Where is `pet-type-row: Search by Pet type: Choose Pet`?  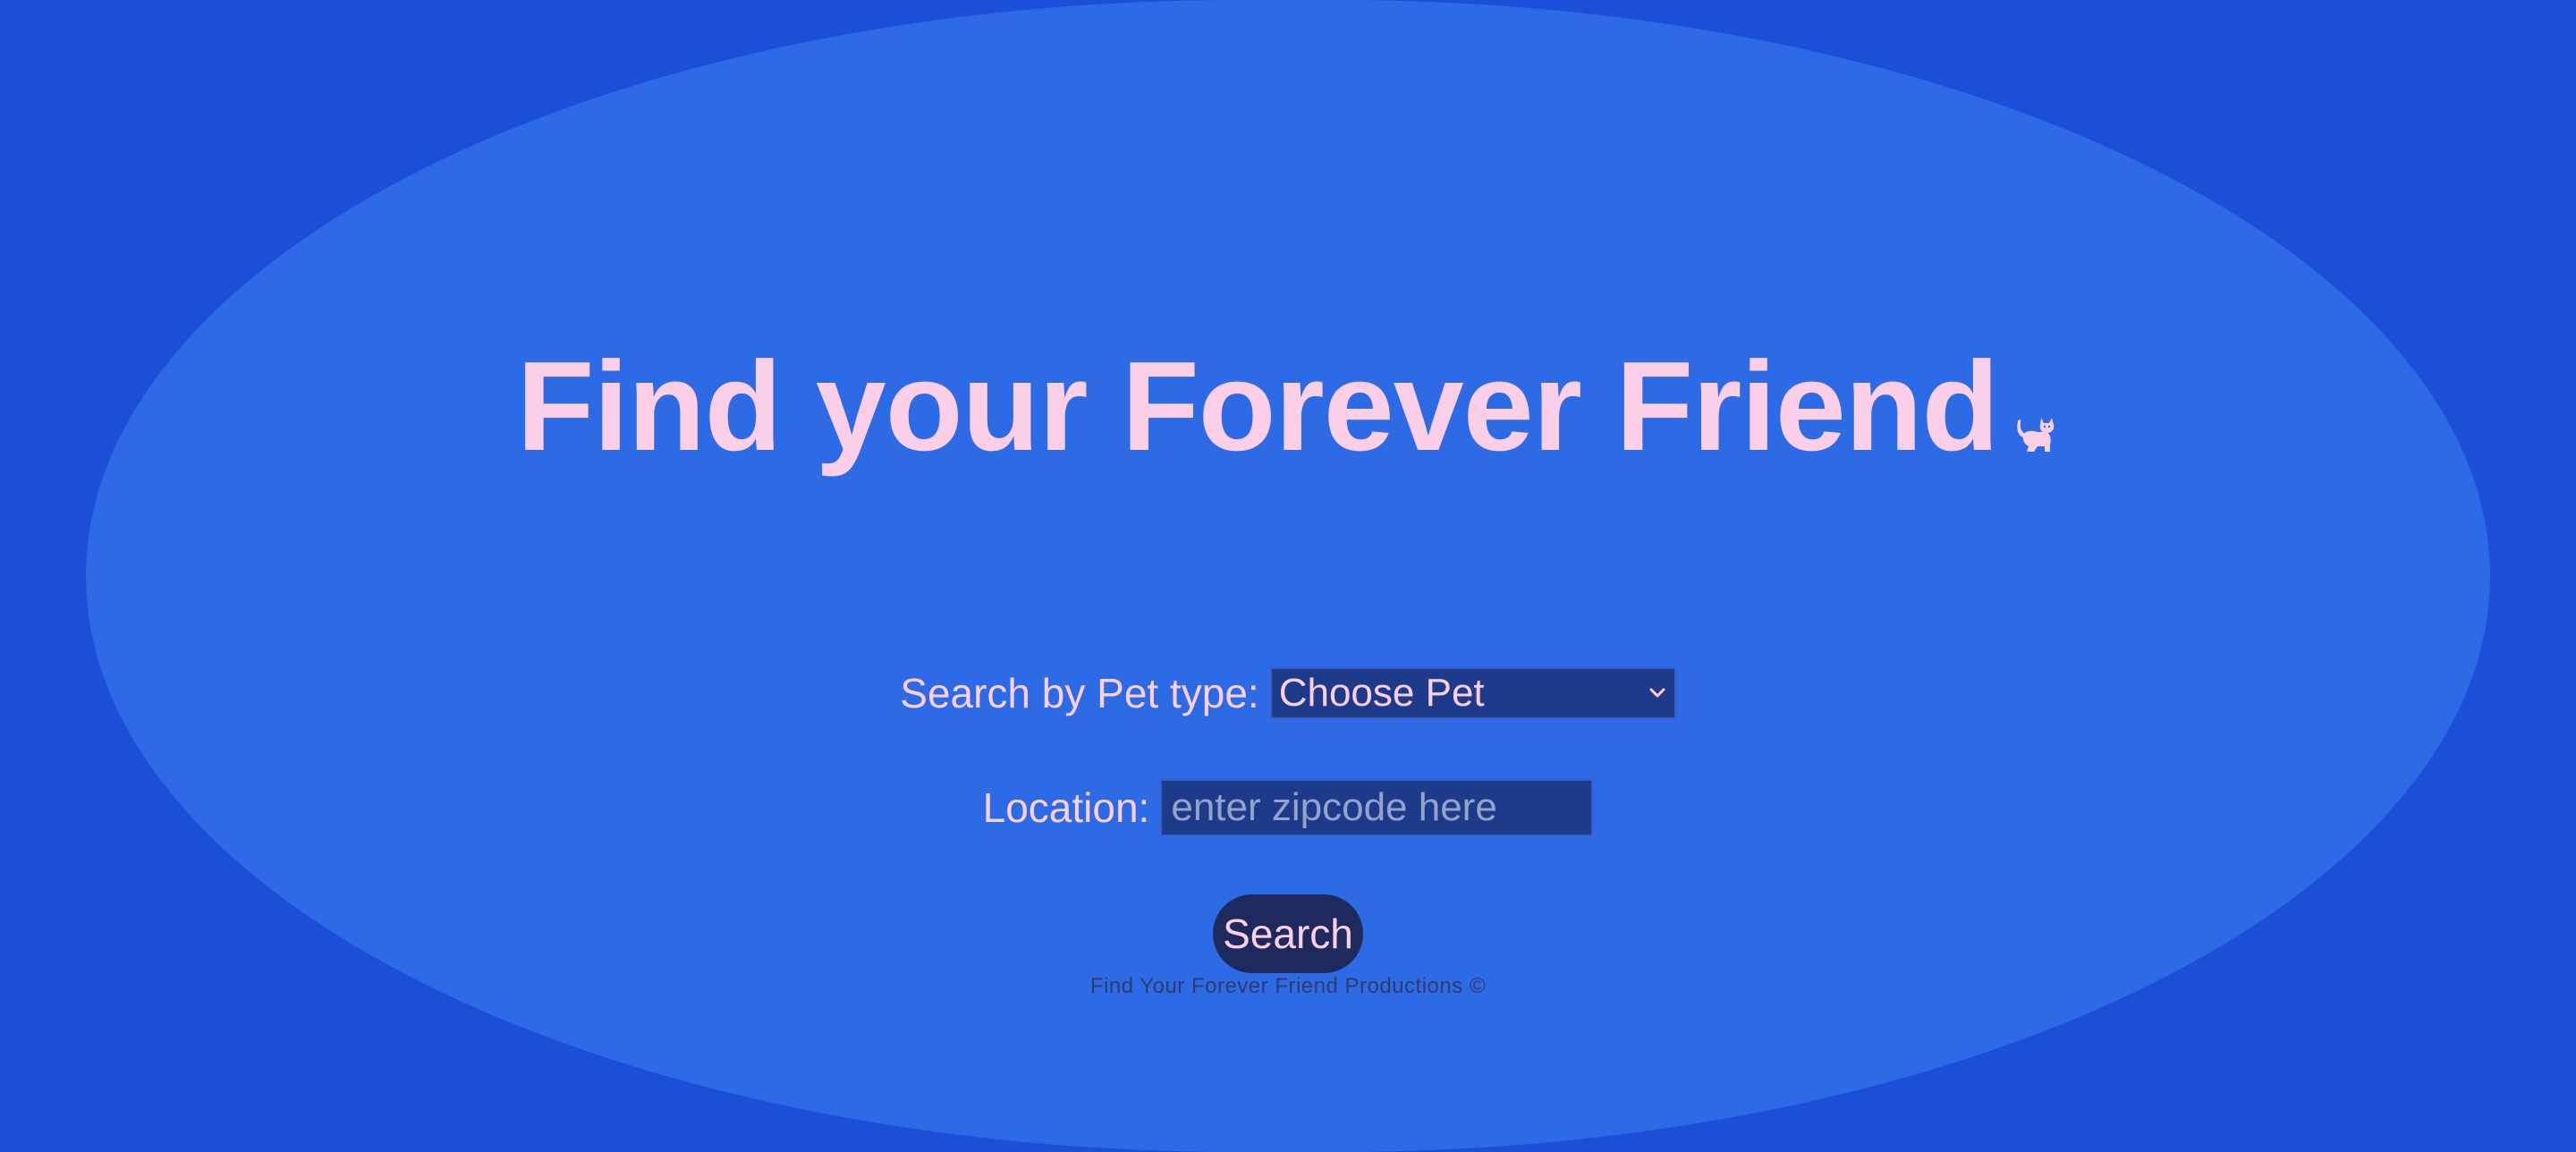 pet-type-row: Search by Pet type: Choose Pet is located at coordinates (1288, 693).